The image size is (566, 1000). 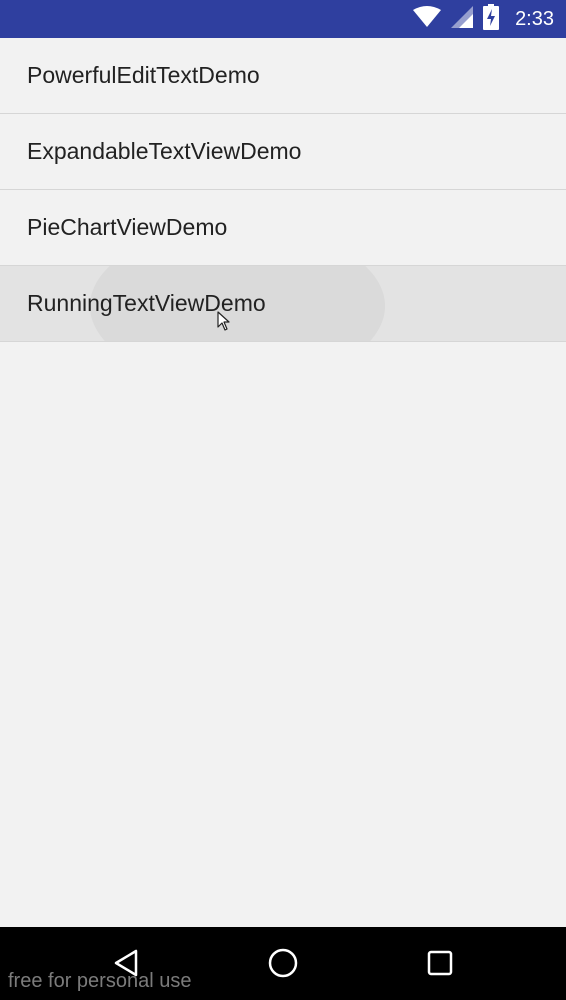 What do you see at coordinates (283, 228) in the screenshot?
I see `list-item-pie-chart-view: PieChartViewDemo` at bounding box center [283, 228].